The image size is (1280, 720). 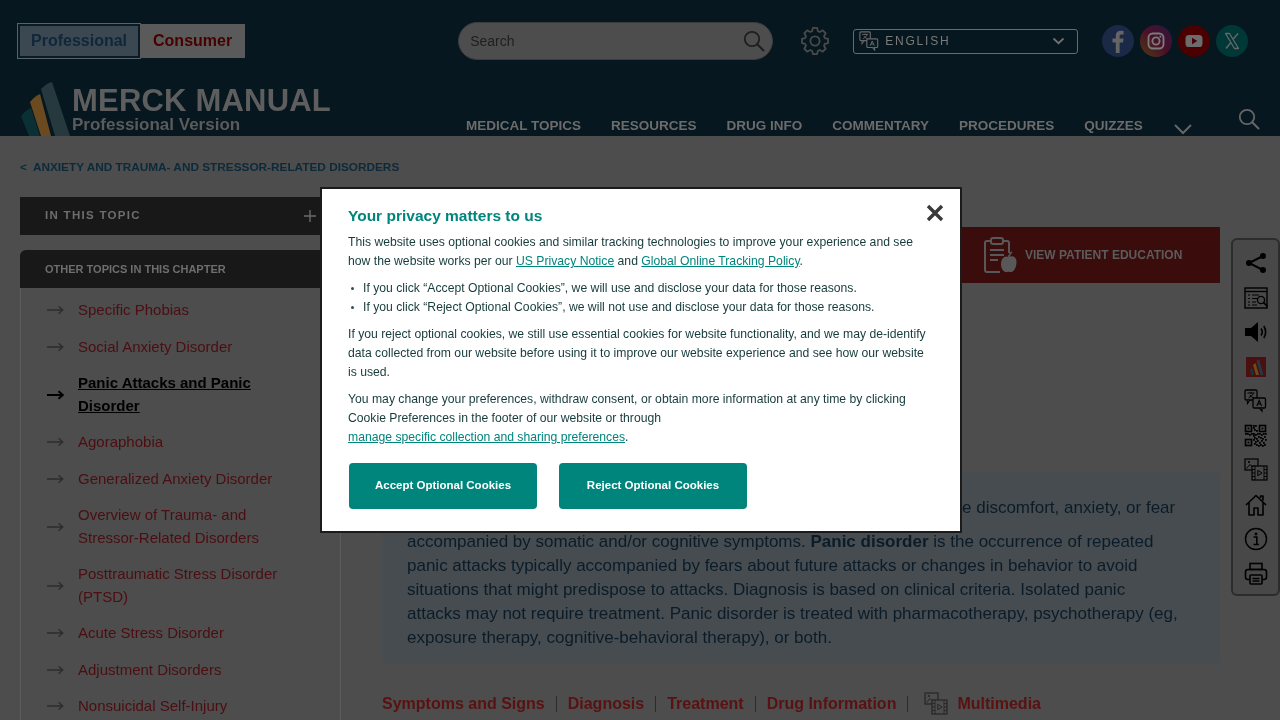 I want to click on nav-link: RESOURCES, so click(x=654, y=126).